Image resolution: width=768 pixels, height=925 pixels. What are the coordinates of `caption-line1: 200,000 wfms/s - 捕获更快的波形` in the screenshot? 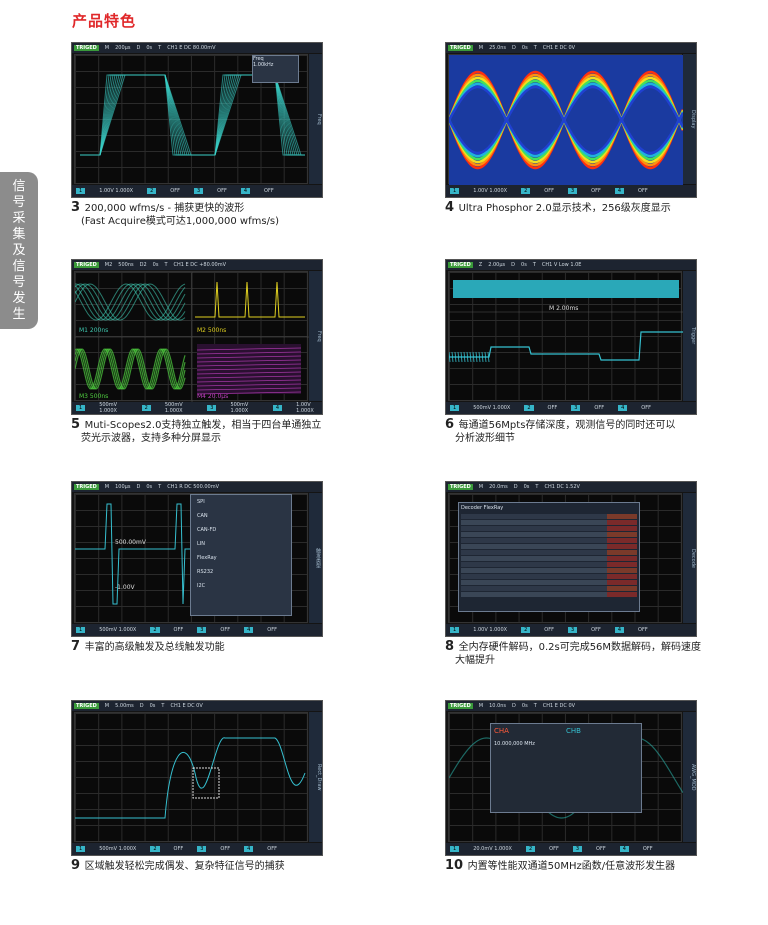 It's located at (164, 208).